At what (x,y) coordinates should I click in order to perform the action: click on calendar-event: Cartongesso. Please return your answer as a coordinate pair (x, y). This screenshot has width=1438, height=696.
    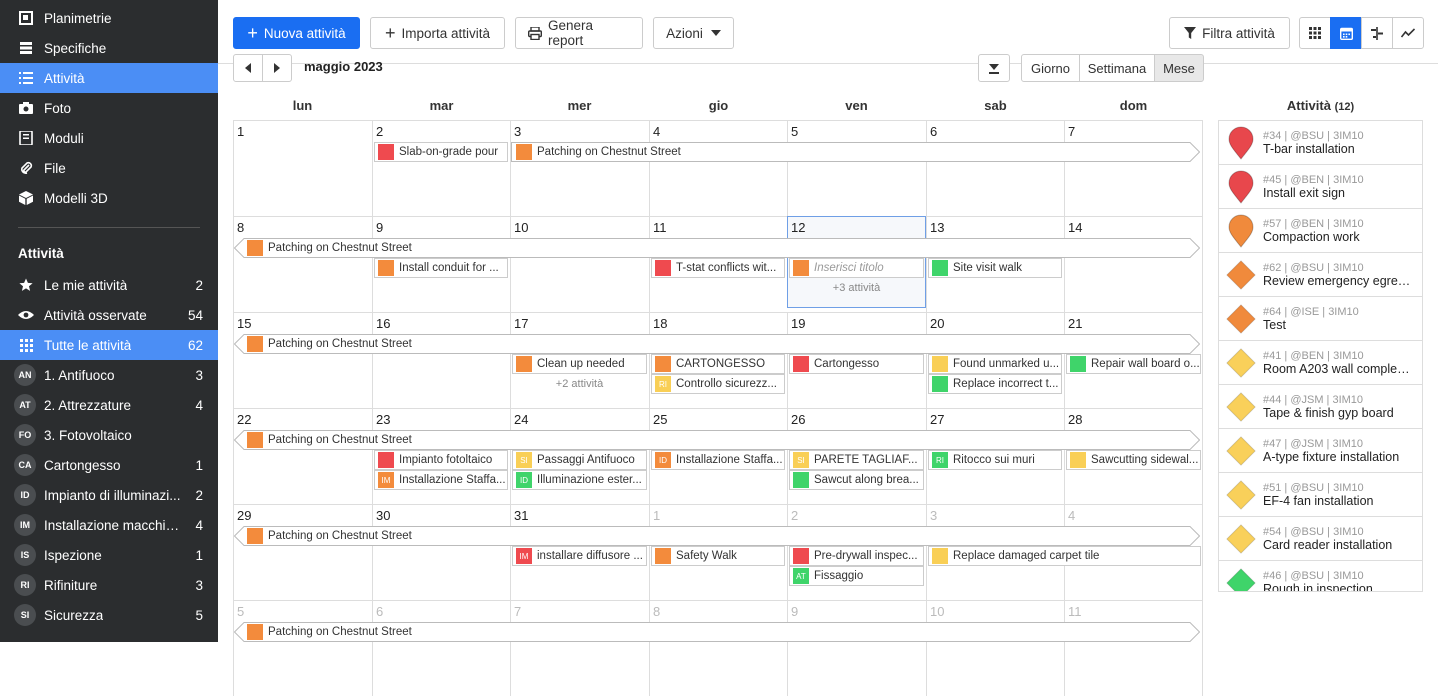
    Looking at the image, I should click on (856, 364).